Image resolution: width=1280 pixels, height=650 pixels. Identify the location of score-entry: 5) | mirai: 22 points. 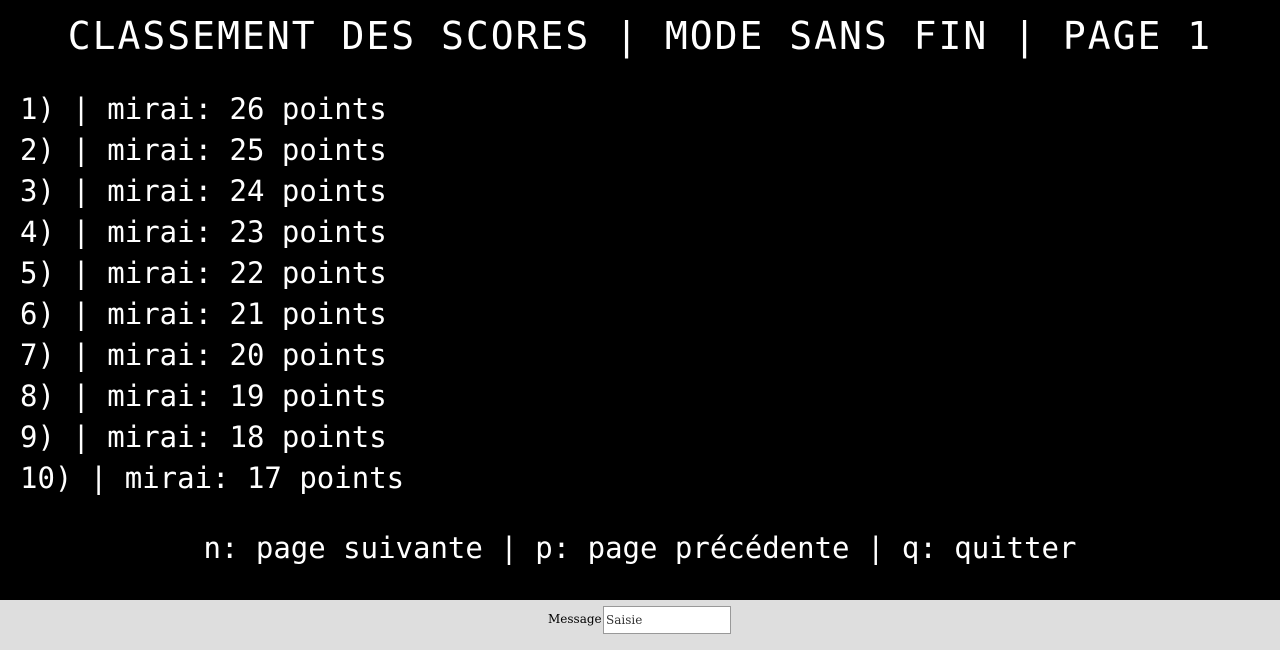
(203, 273).